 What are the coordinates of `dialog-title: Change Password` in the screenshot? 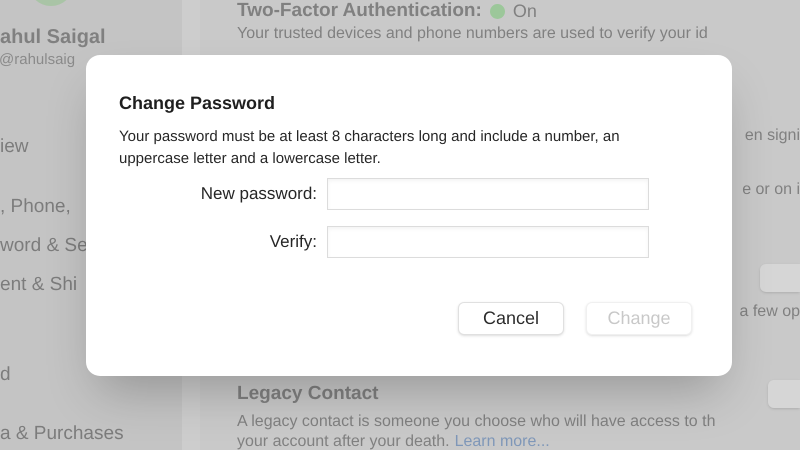 It's located at (197, 103).